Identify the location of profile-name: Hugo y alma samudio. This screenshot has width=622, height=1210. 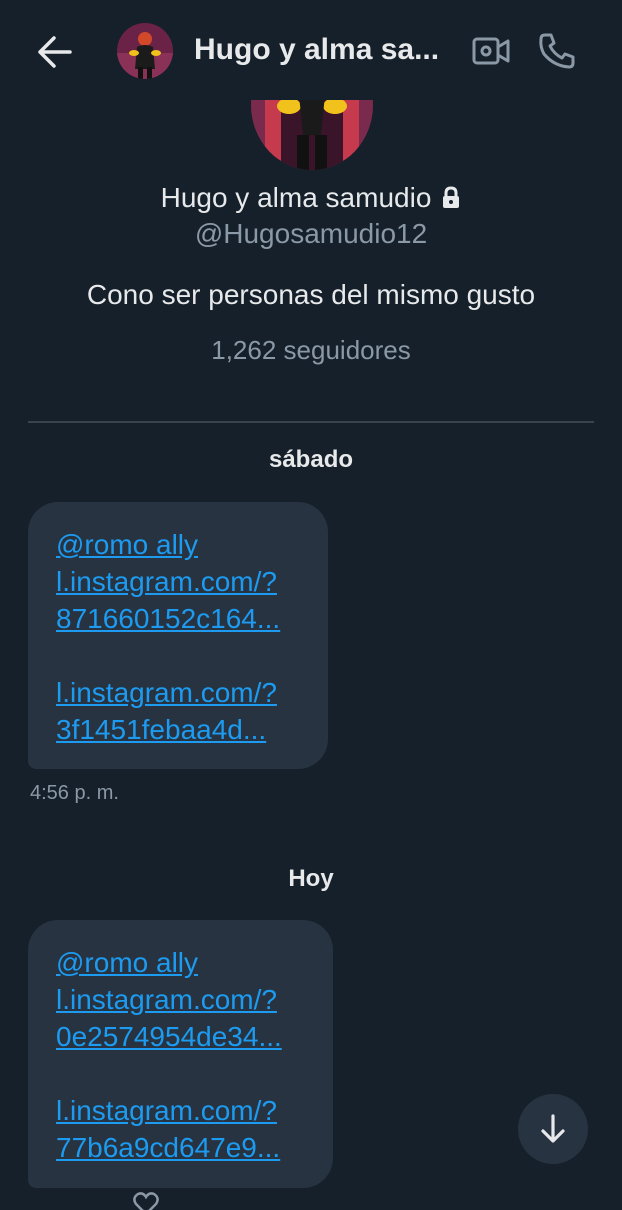
(296, 197).